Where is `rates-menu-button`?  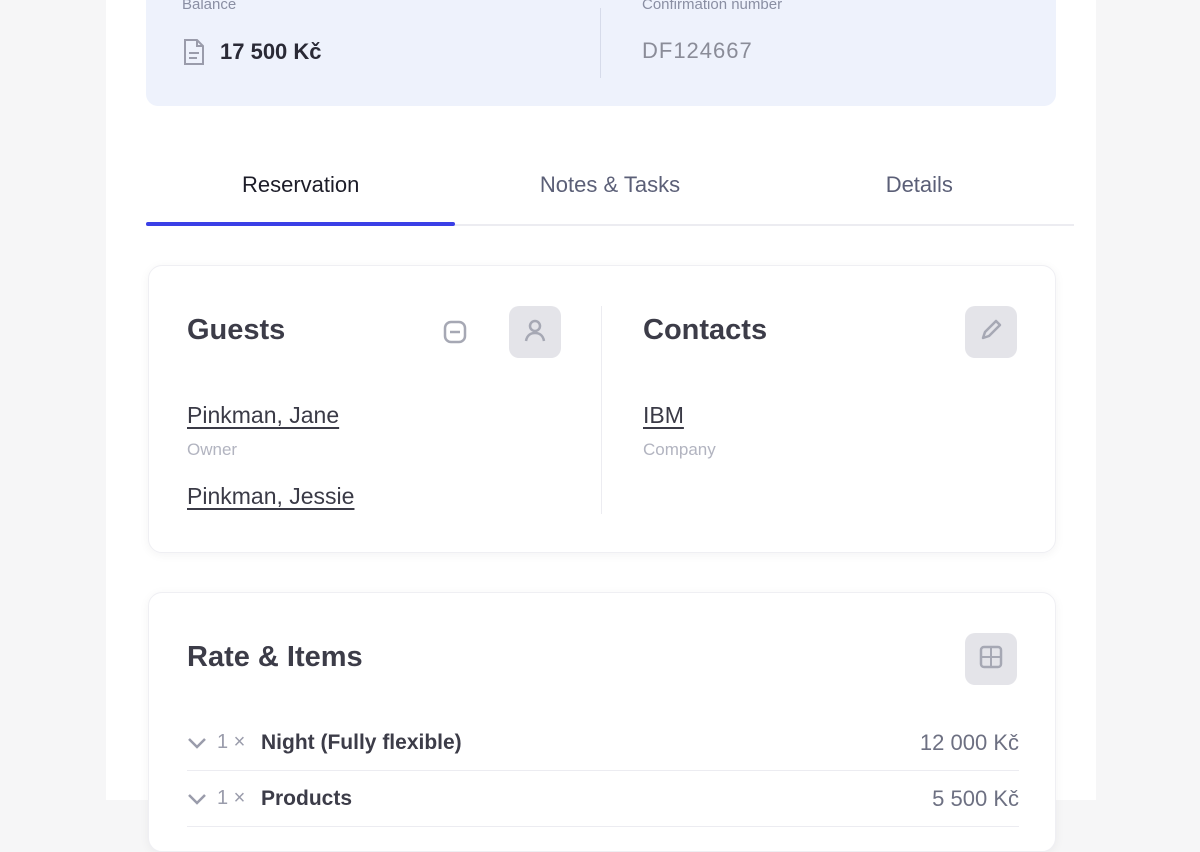 rates-menu-button is located at coordinates (991, 659).